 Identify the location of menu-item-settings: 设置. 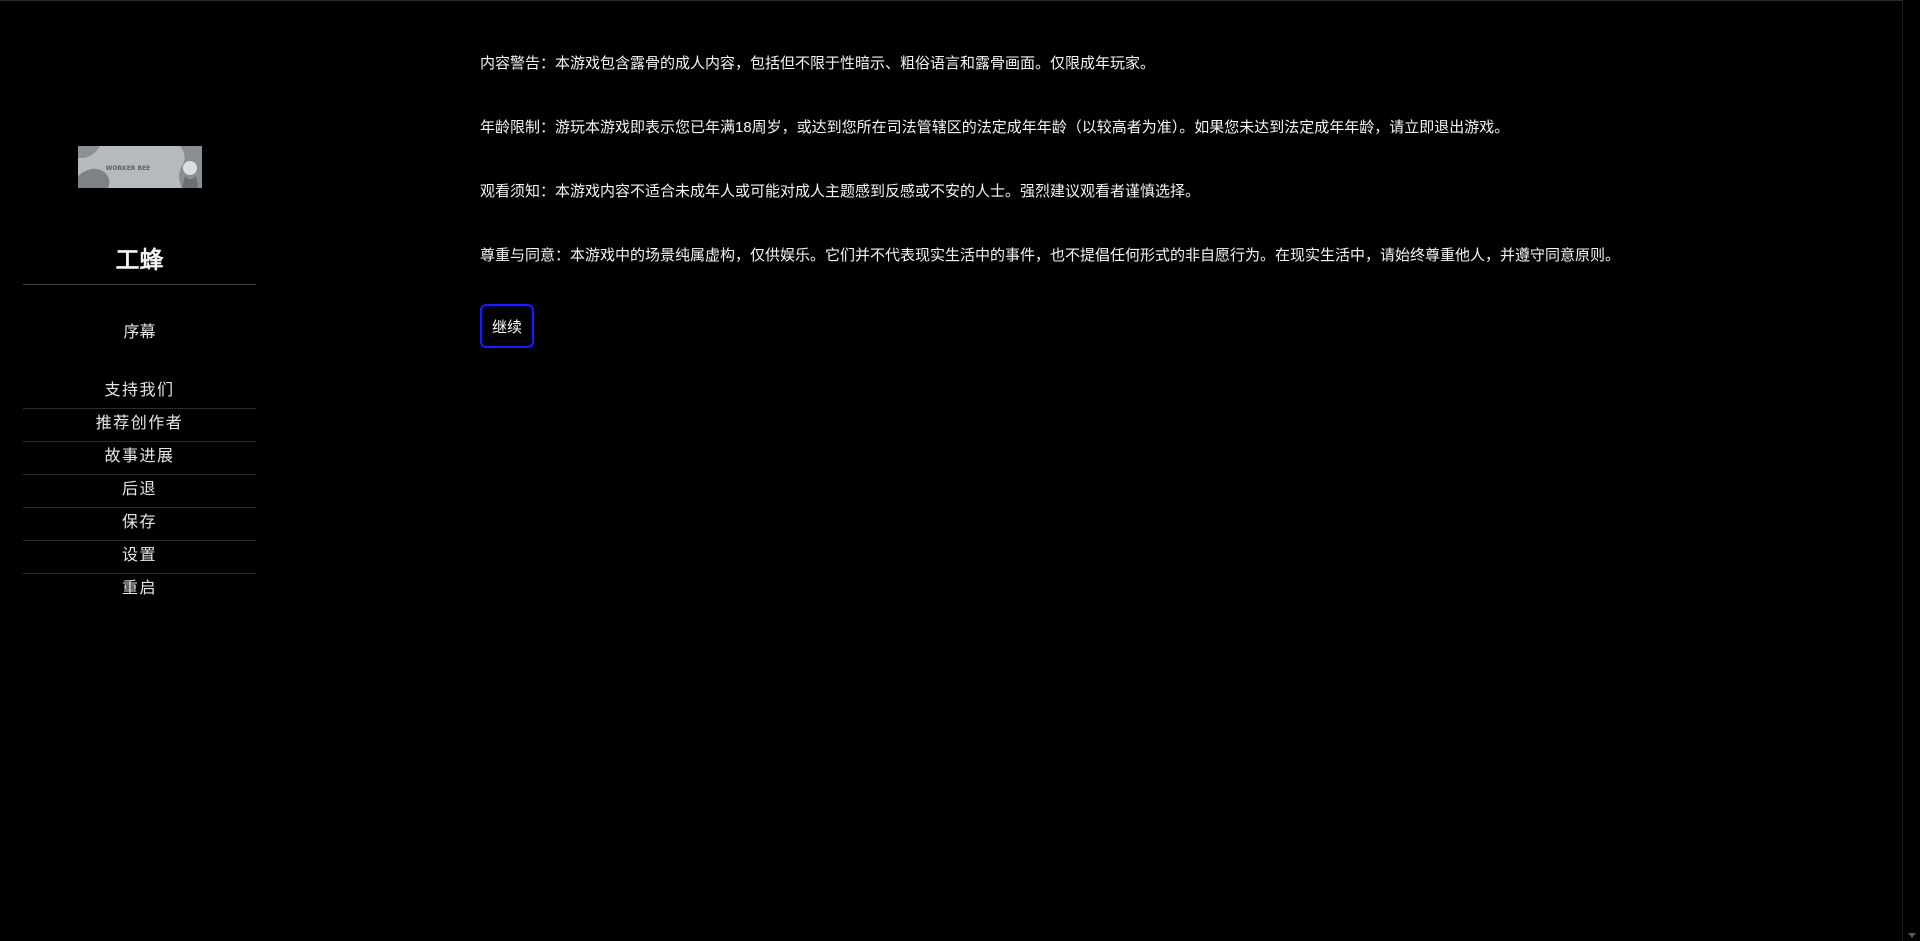
(139, 557).